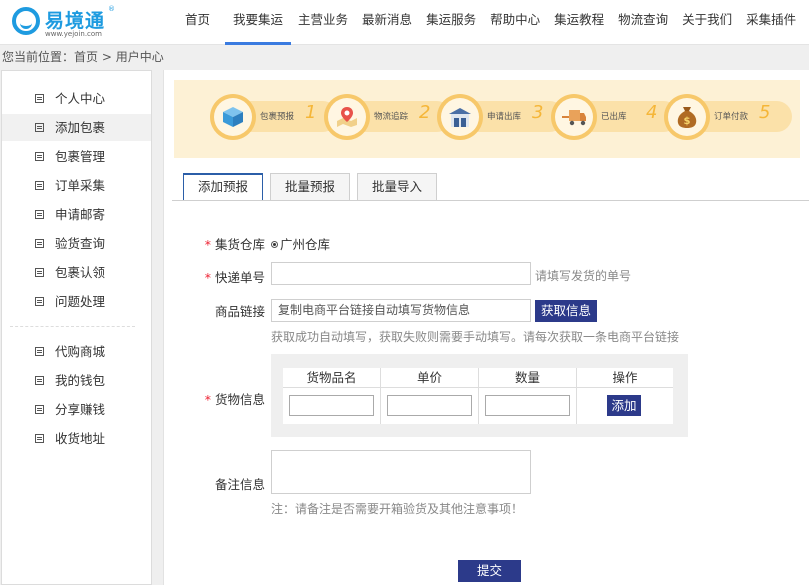 The width and height of the screenshot is (809, 585). What do you see at coordinates (583, 276) in the screenshot?
I see `tracking-hint: 请填写发货的单号` at bounding box center [583, 276].